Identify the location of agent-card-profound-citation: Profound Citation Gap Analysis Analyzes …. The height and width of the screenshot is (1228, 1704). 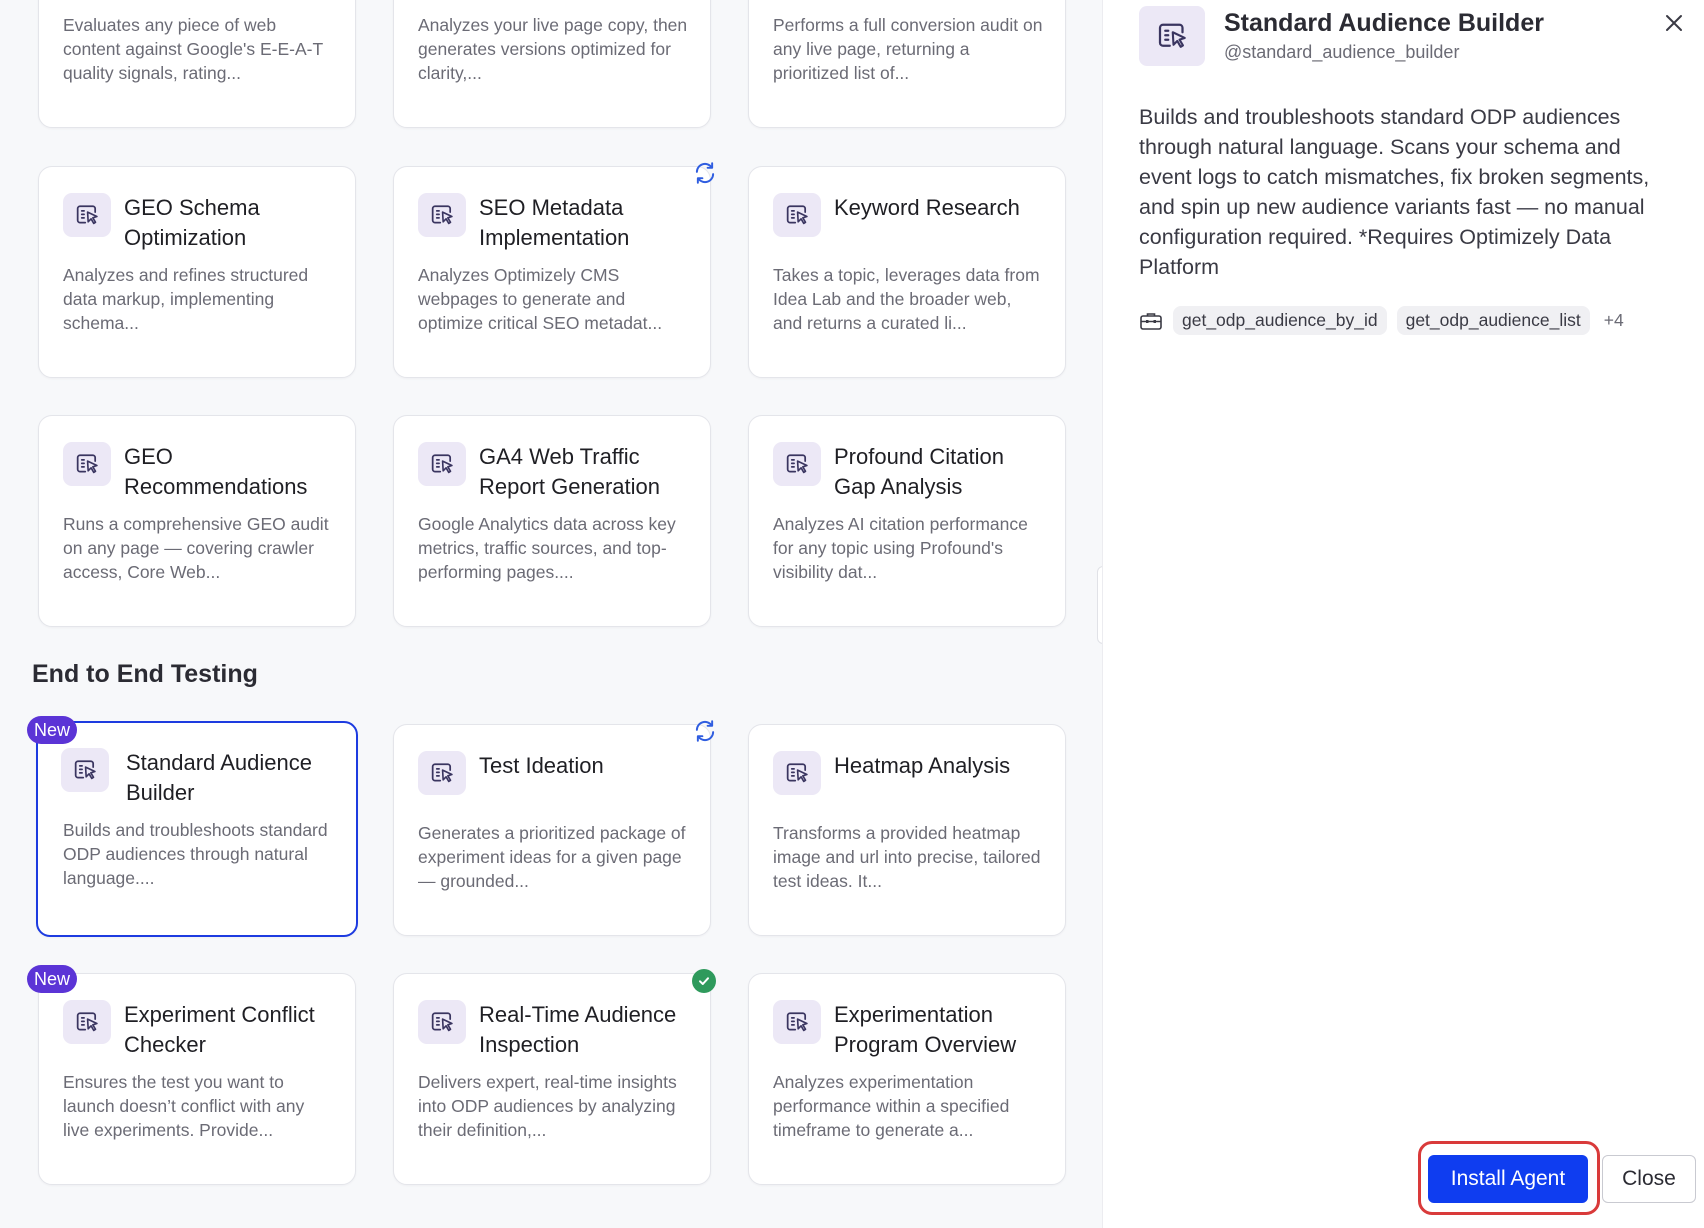
(907, 521).